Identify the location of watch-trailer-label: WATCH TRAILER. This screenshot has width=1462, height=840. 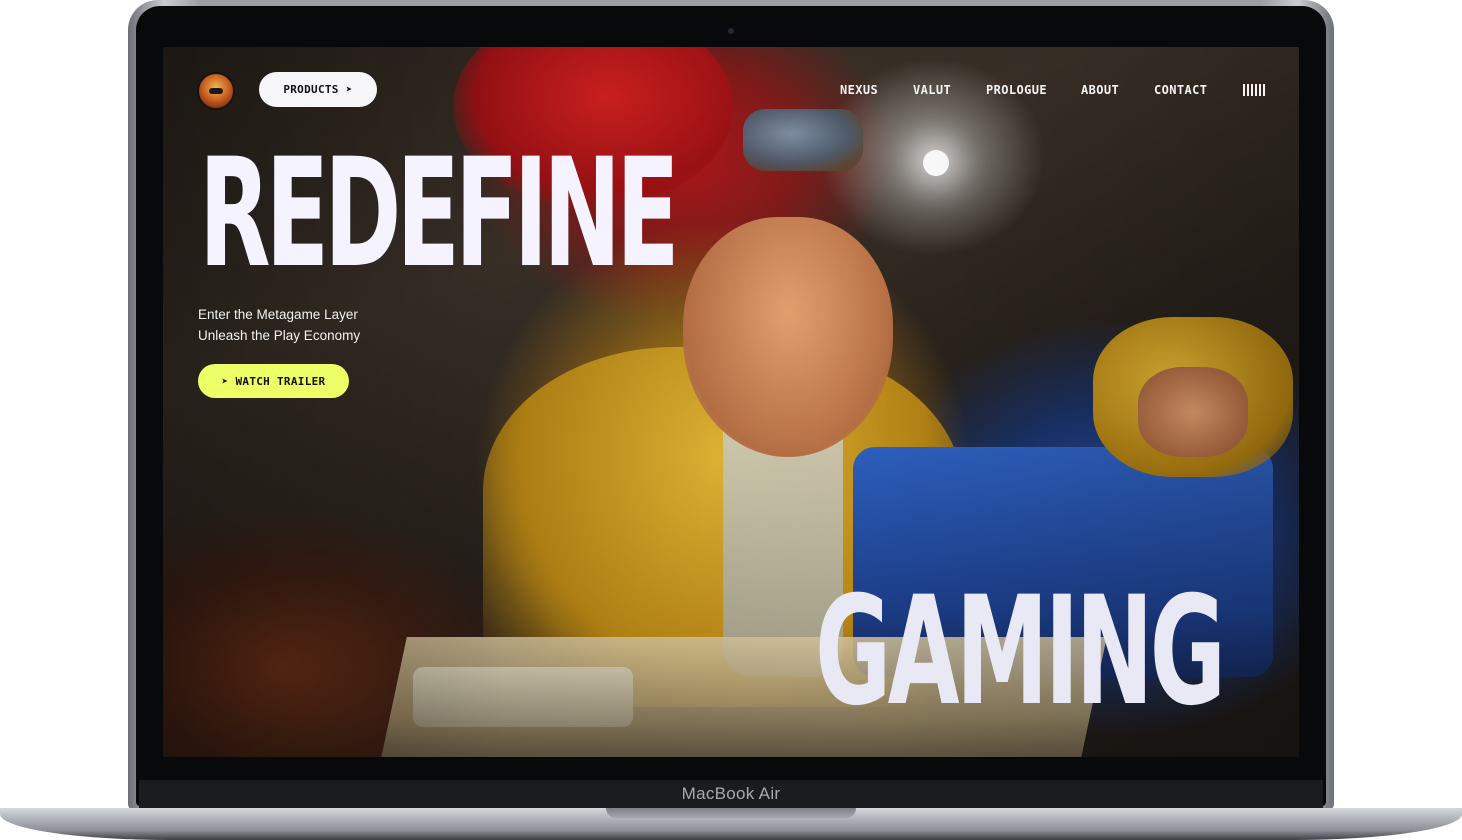
(280, 381).